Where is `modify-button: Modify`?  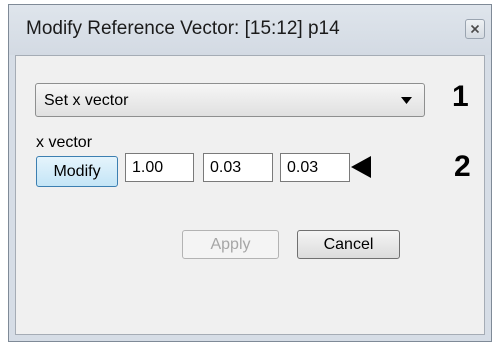
modify-button: Modify is located at coordinates (77, 171).